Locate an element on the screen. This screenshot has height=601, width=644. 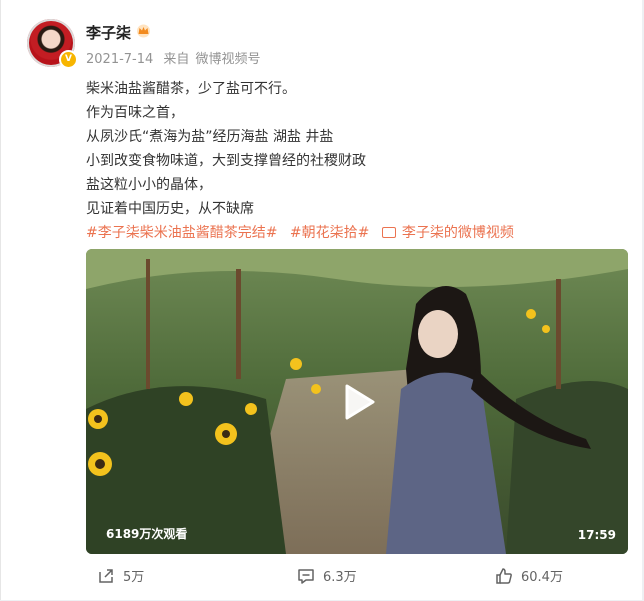
content-line: 作为百味之首， is located at coordinates (135, 113).